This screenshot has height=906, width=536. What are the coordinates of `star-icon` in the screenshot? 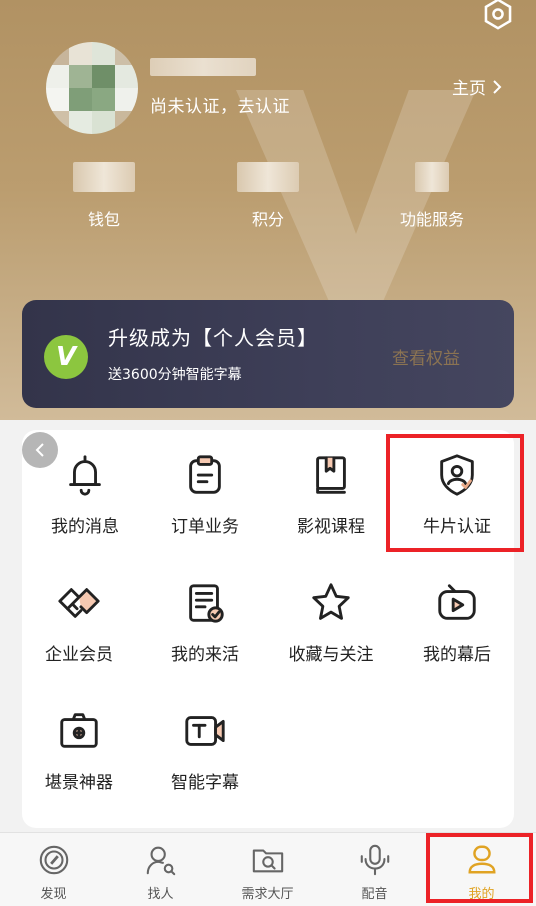 It's located at (331, 601).